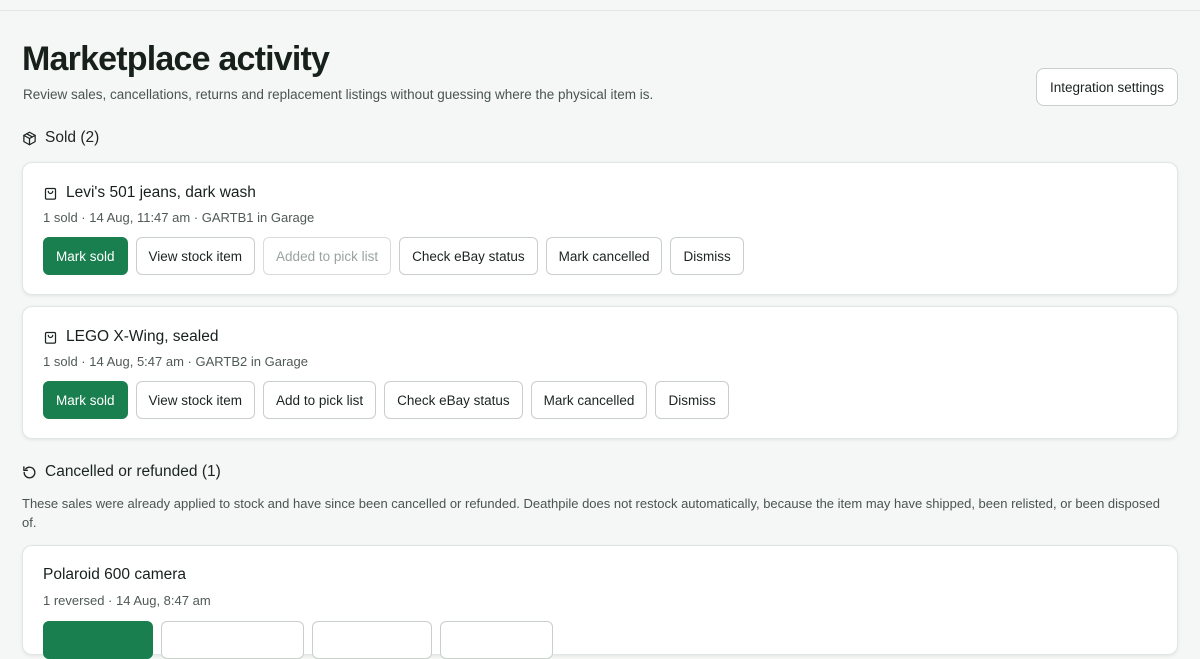  Describe the element at coordinates (320, 400) in the screenshot. I see `add-to-pick-list-button: Add to pick list` at that location.